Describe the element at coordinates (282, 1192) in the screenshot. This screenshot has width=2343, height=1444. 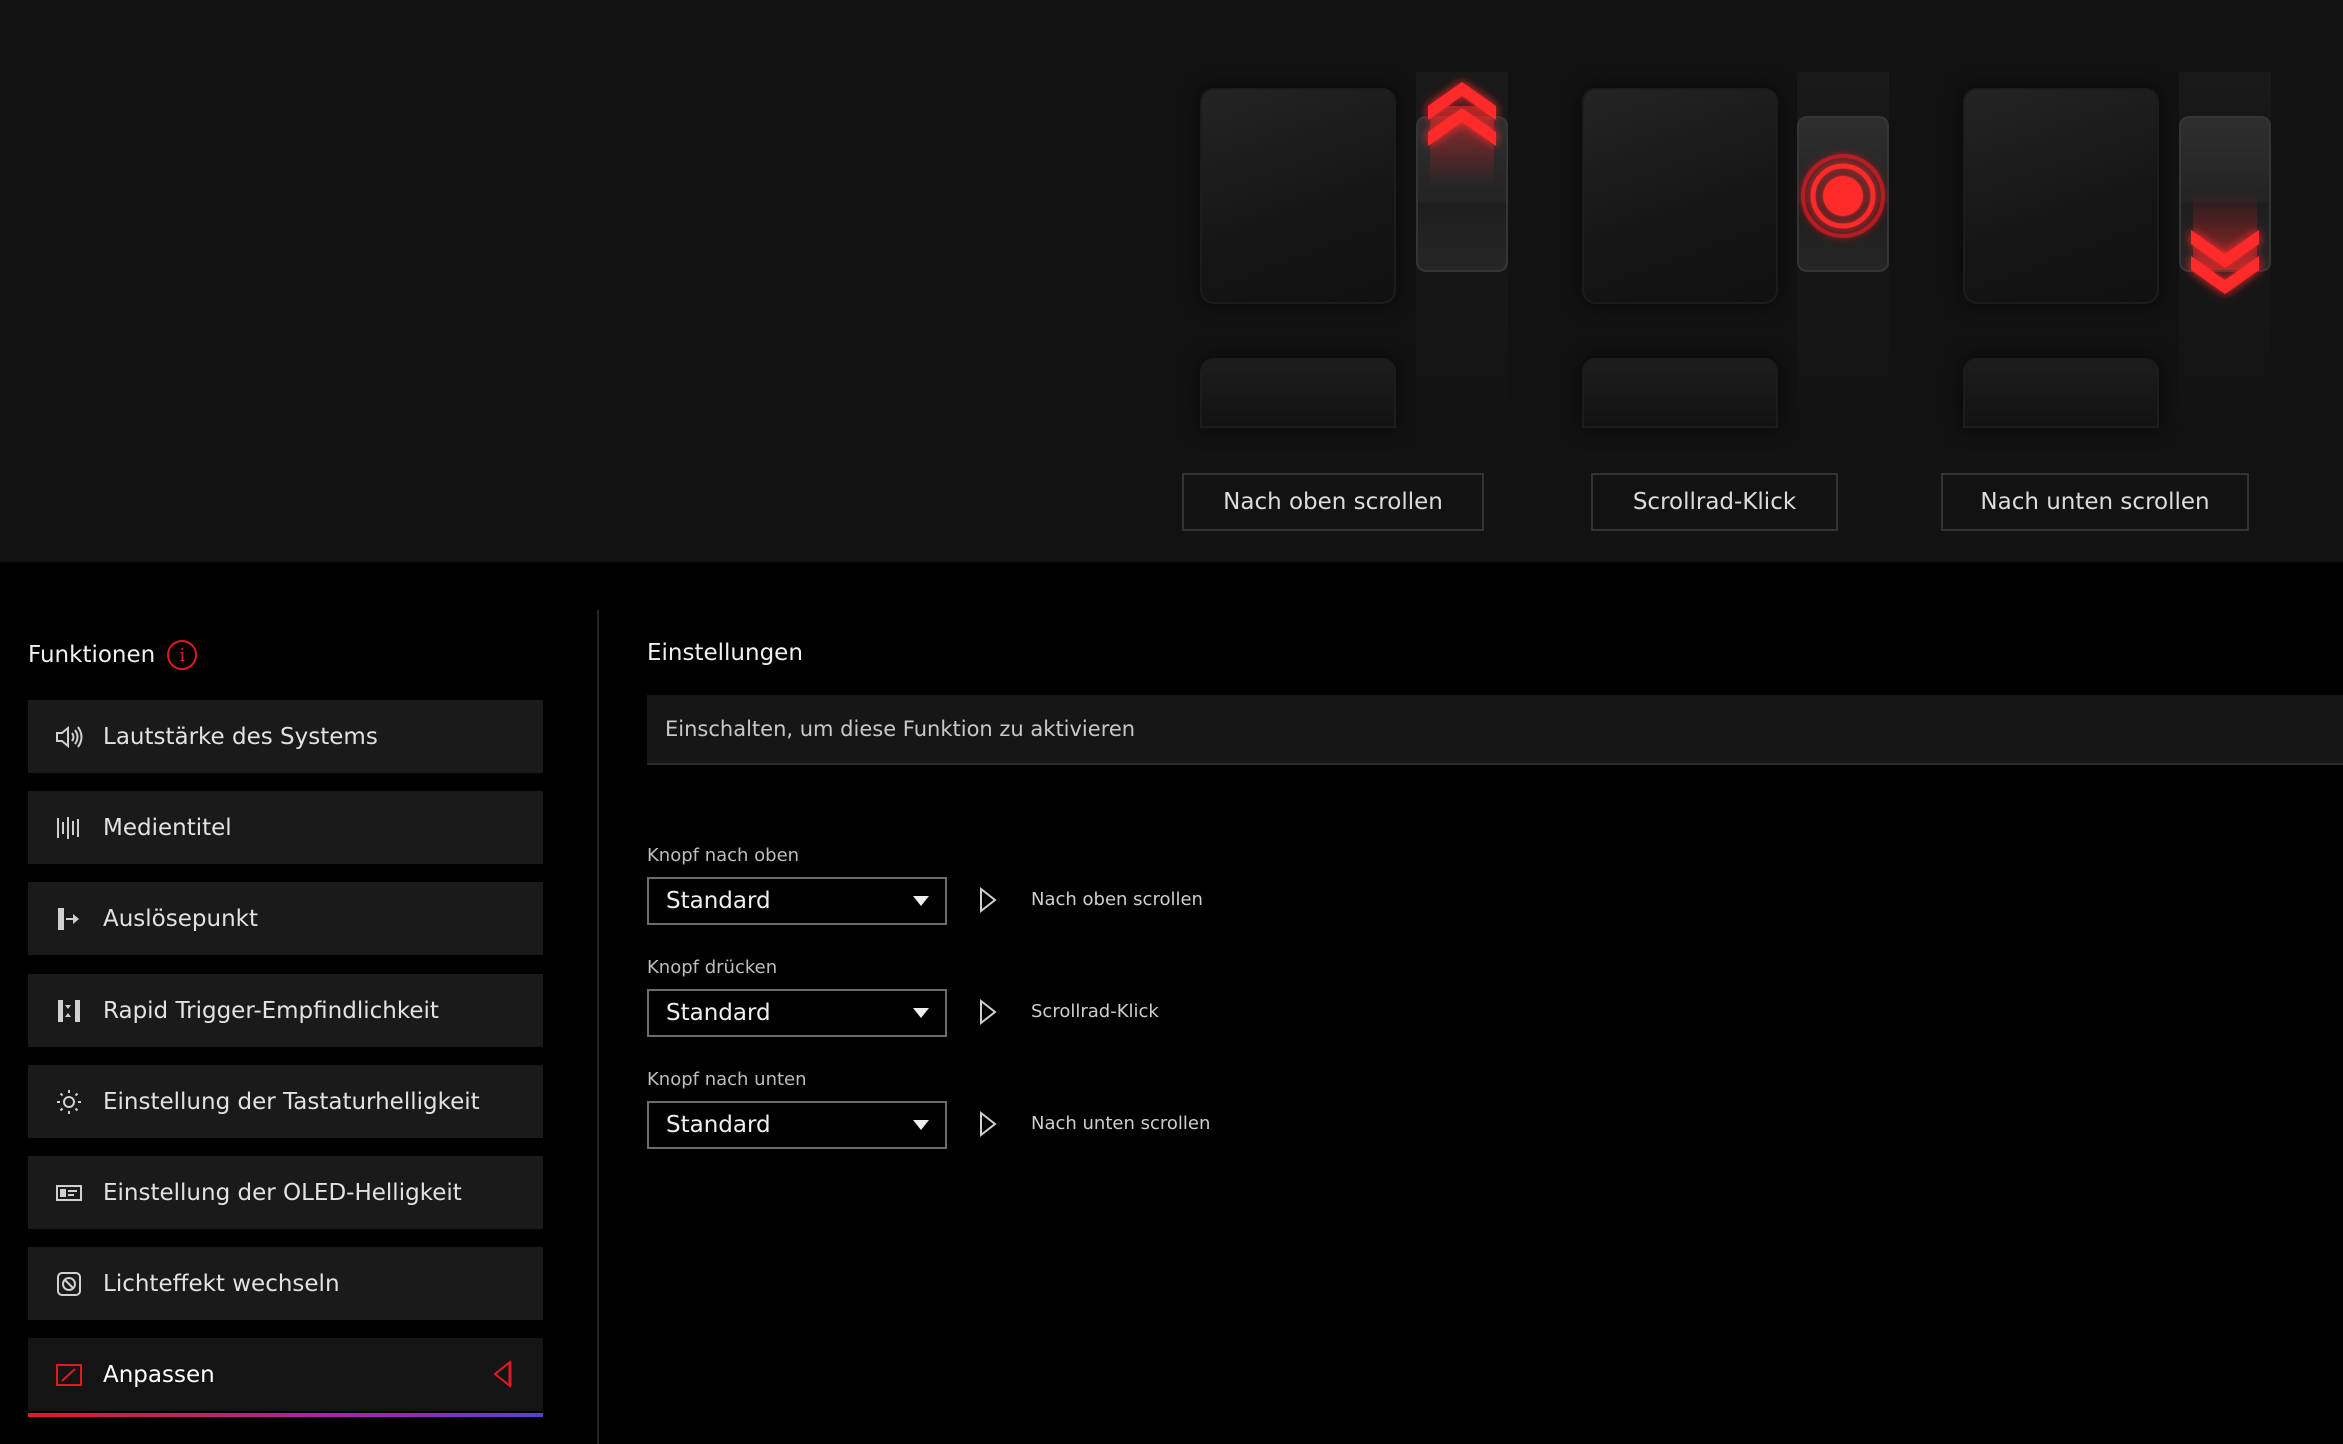
I see `function-item-label: Einstellung der OLED-Helligkeit` at that location.